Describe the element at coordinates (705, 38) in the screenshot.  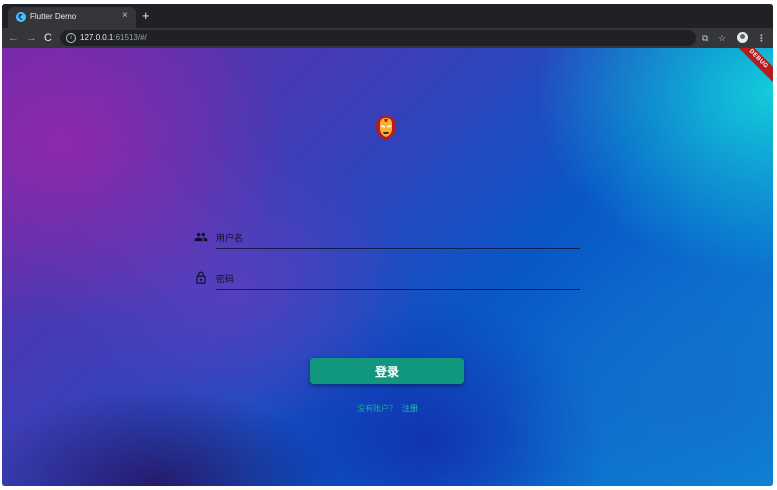
I see `translate-icon: ⧉` at that location.